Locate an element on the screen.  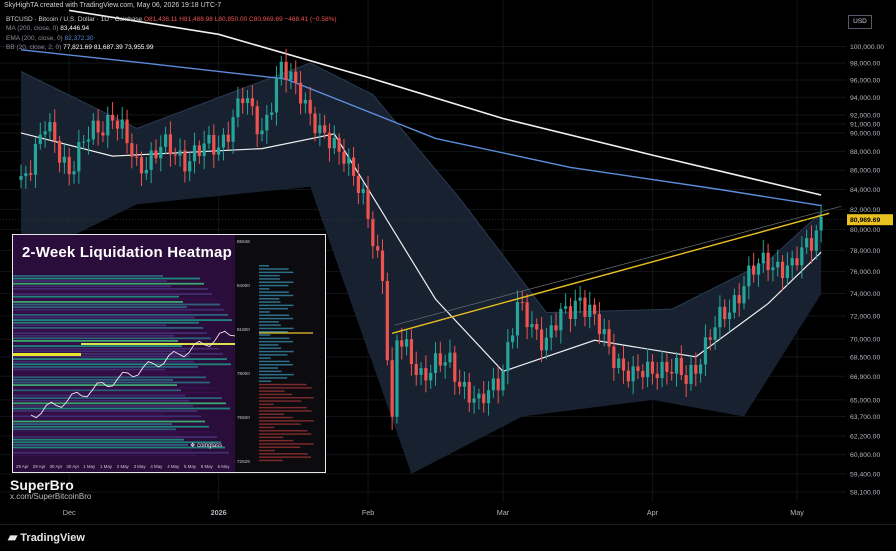
price-label: 68,500.00 is located at coordinates (865, 357).